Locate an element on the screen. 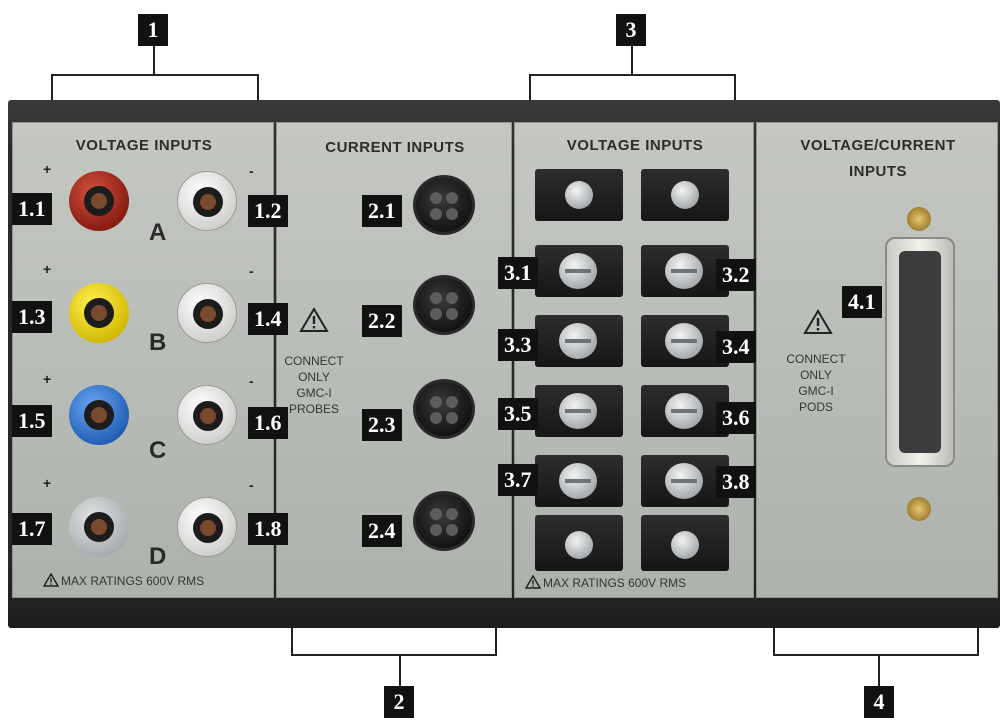 The width and height of the screenshot is (1000, 722). channel-a-label: A is located at coordinates (158, 232).